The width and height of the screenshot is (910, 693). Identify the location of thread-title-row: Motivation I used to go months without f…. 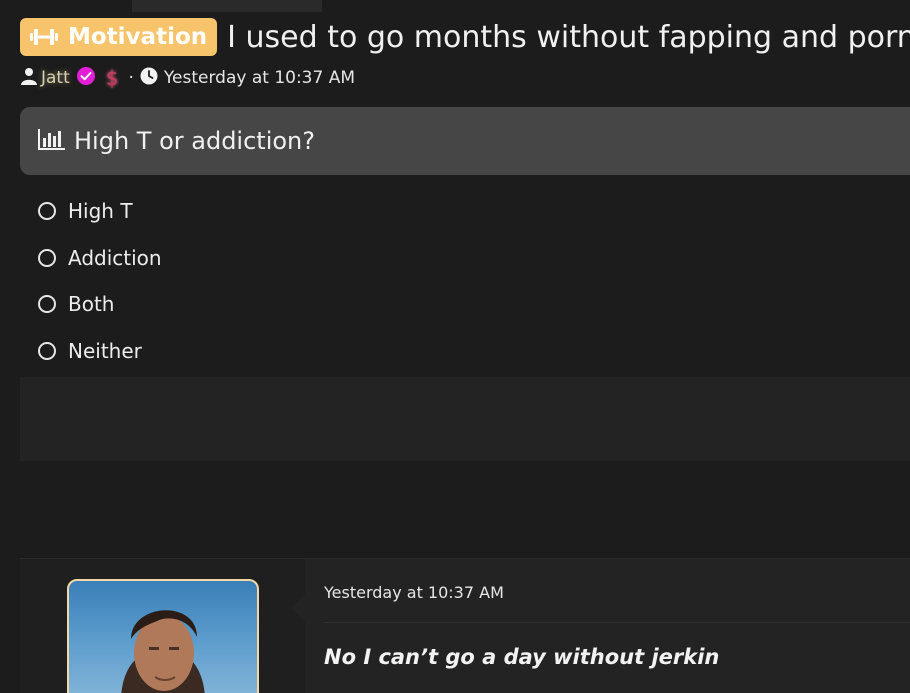
(465, 37).